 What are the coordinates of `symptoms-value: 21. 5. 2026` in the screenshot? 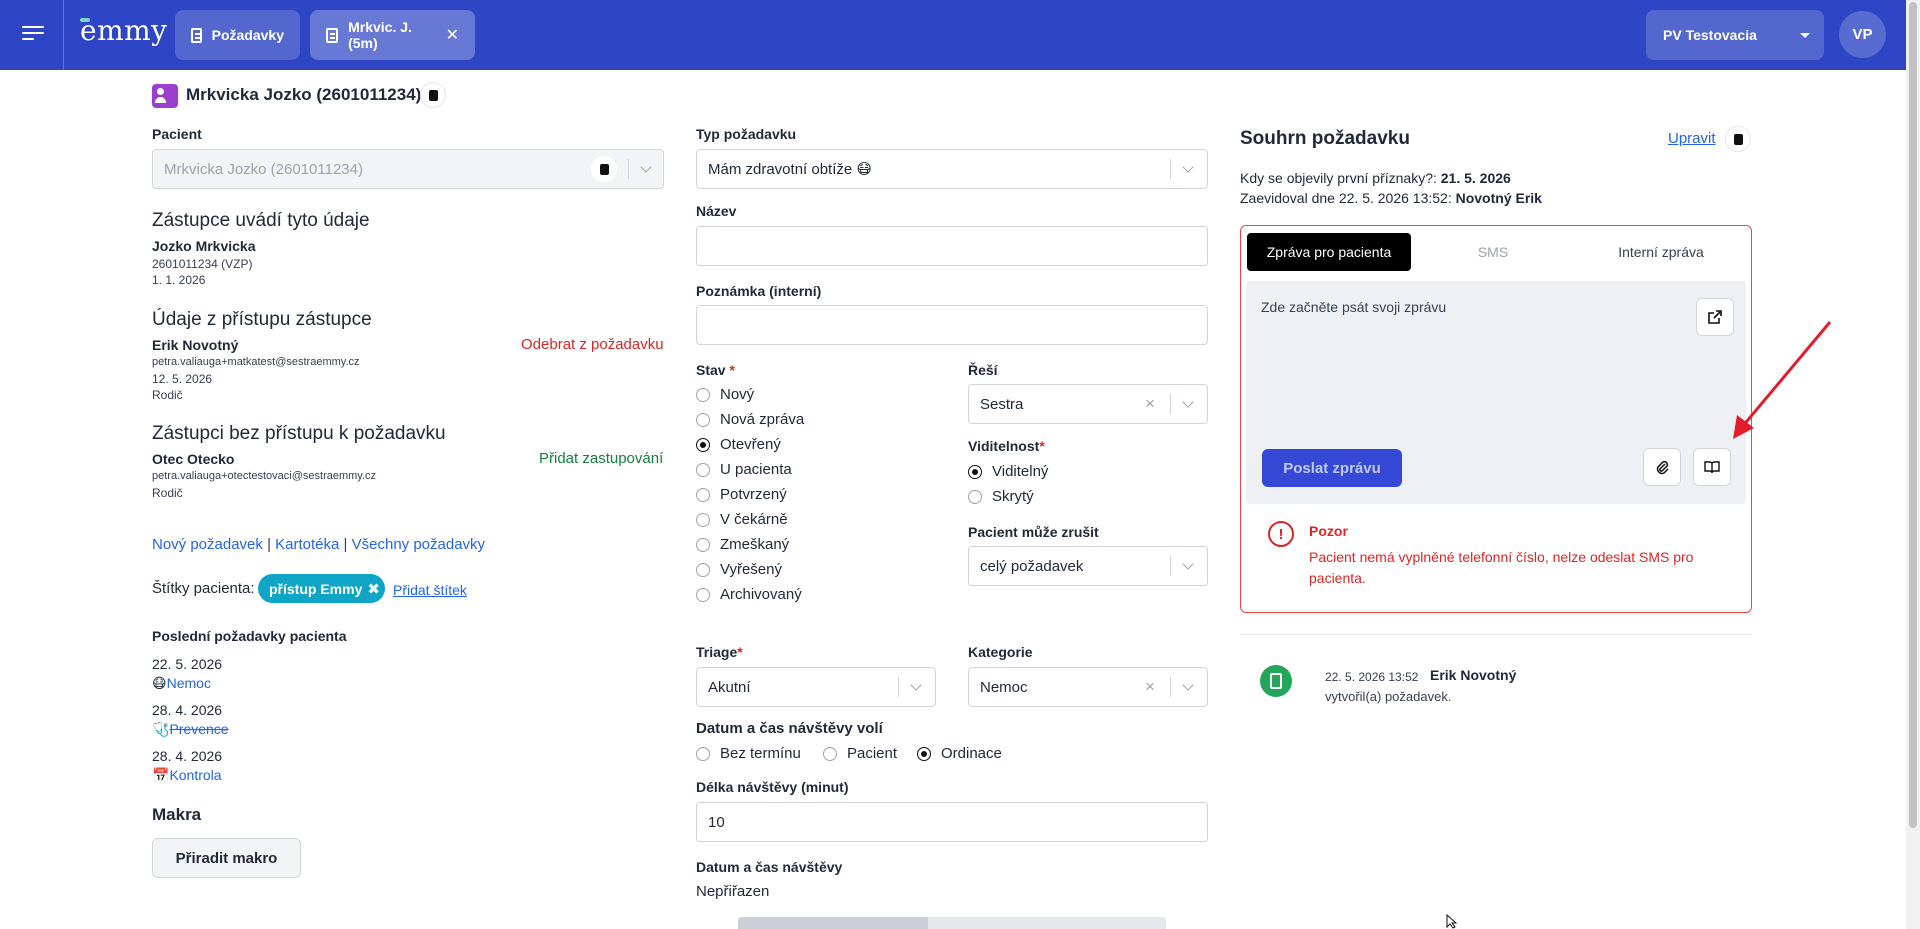 It's located at (1475, 178).